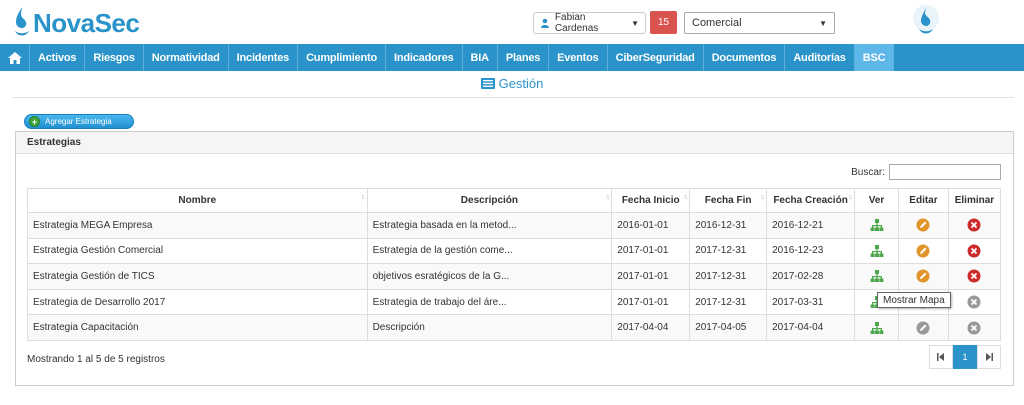 This screenshot has width=1024, height=405. I want to click on pagination: 1, so click(965, 357).